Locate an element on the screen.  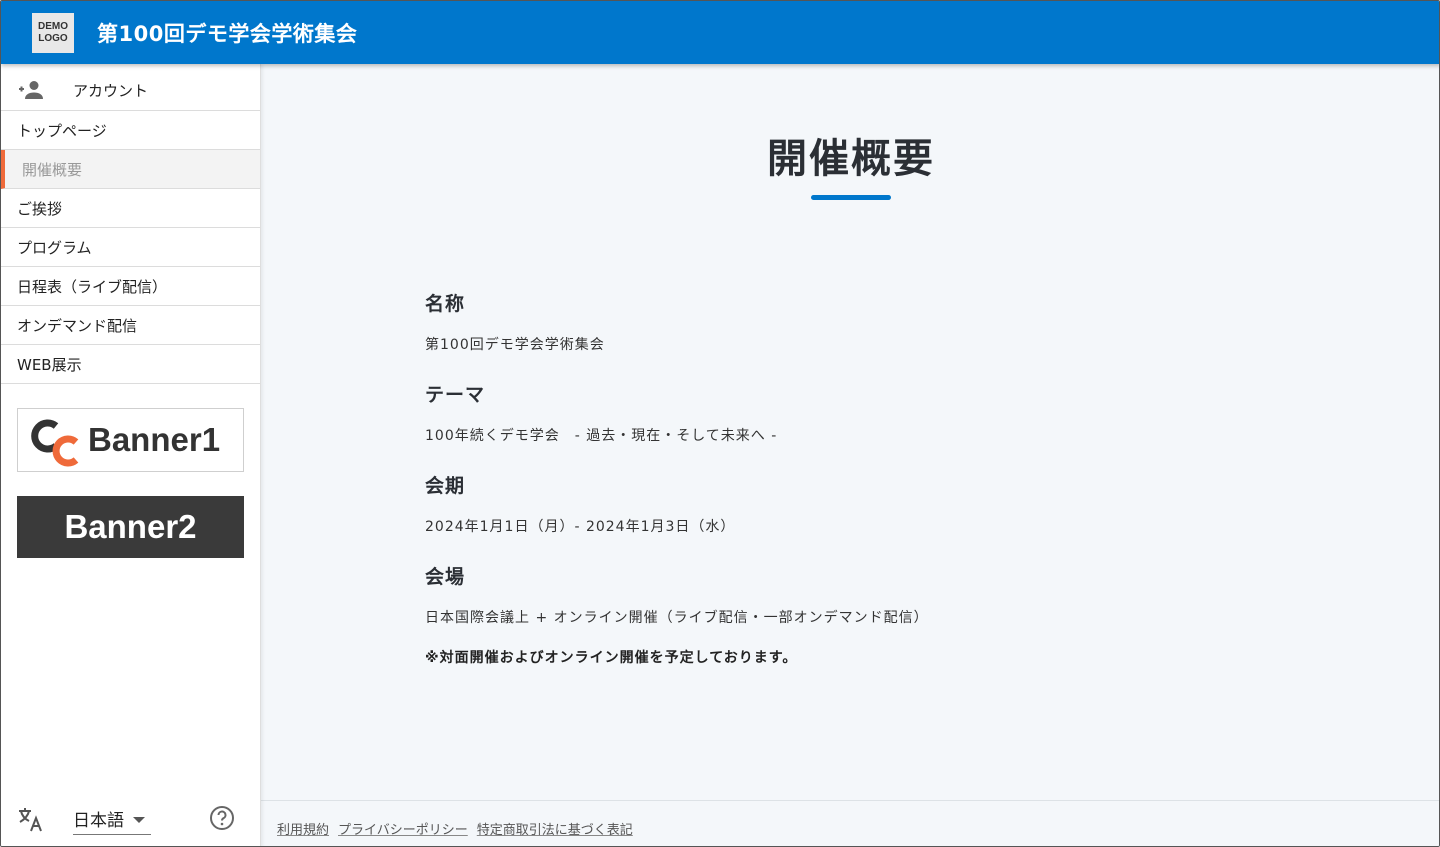
banner-1: Banner1 is located at coordinates (130, 440).